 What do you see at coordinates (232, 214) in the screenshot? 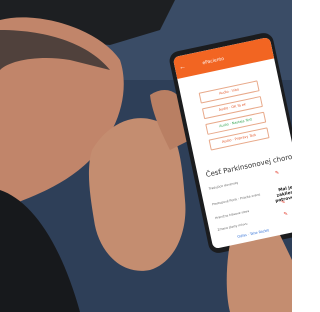
I see `row-3: Hranične hlasove slova` at bounding box center [232, 214].